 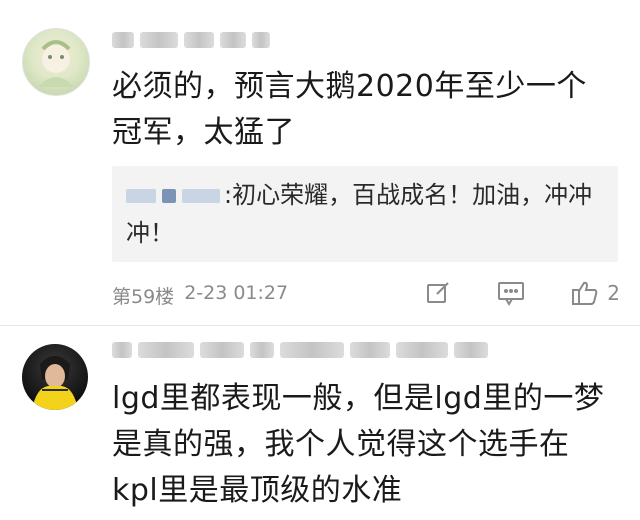 What do you see at coordinates (365, 214) in the screenshot?
I see `reply-box: :初心荣耀，百战成名！加油，冲冲冲！` at bounding box center [365, 214].